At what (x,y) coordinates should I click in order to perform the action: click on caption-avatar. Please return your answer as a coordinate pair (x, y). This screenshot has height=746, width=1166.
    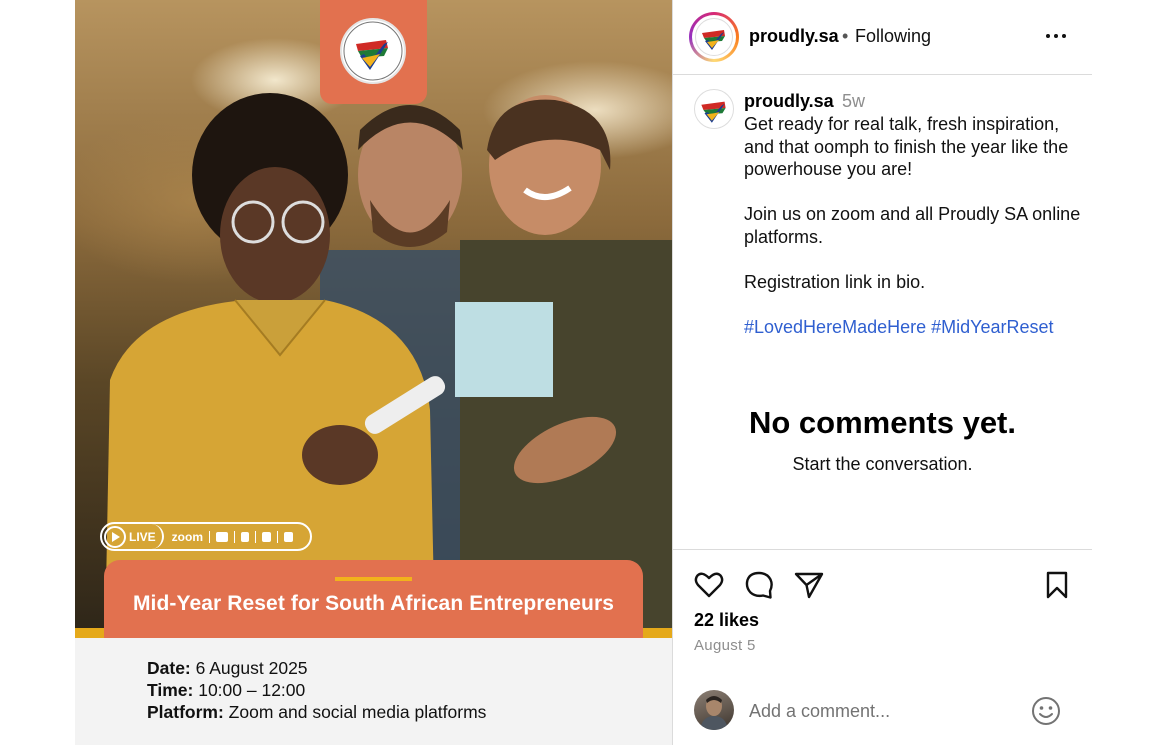
    Looking at the image, I should click on (714, 109).